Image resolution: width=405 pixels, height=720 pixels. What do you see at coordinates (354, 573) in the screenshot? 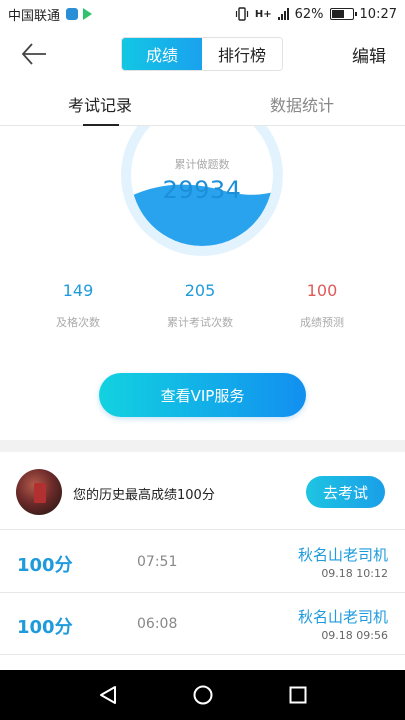
I see `record-date: 09.18 10:12` at bounding box center [354, 573].